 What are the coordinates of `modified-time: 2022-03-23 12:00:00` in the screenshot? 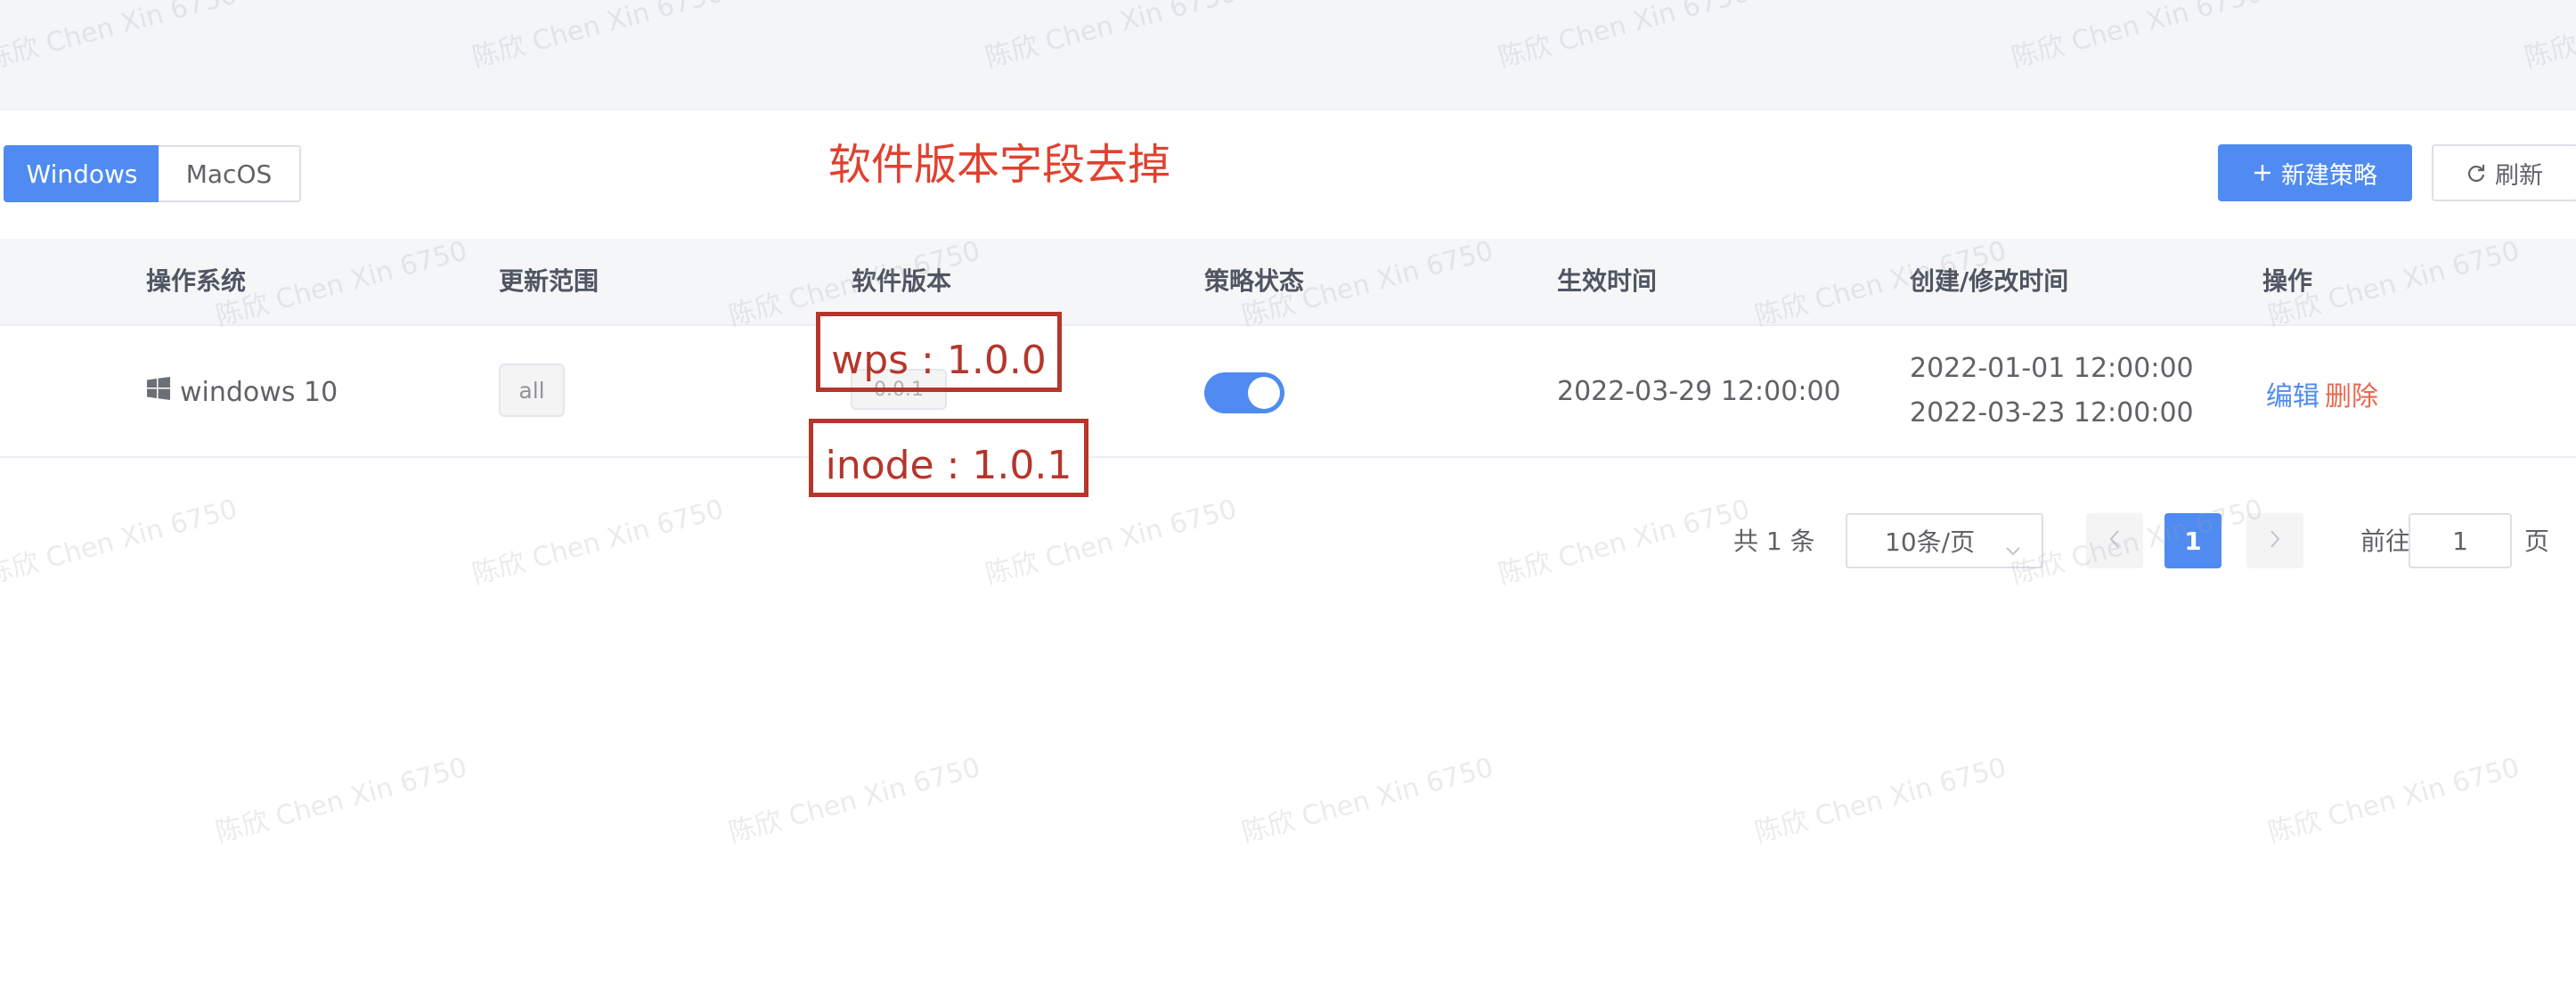 It's located at (2052, 413).